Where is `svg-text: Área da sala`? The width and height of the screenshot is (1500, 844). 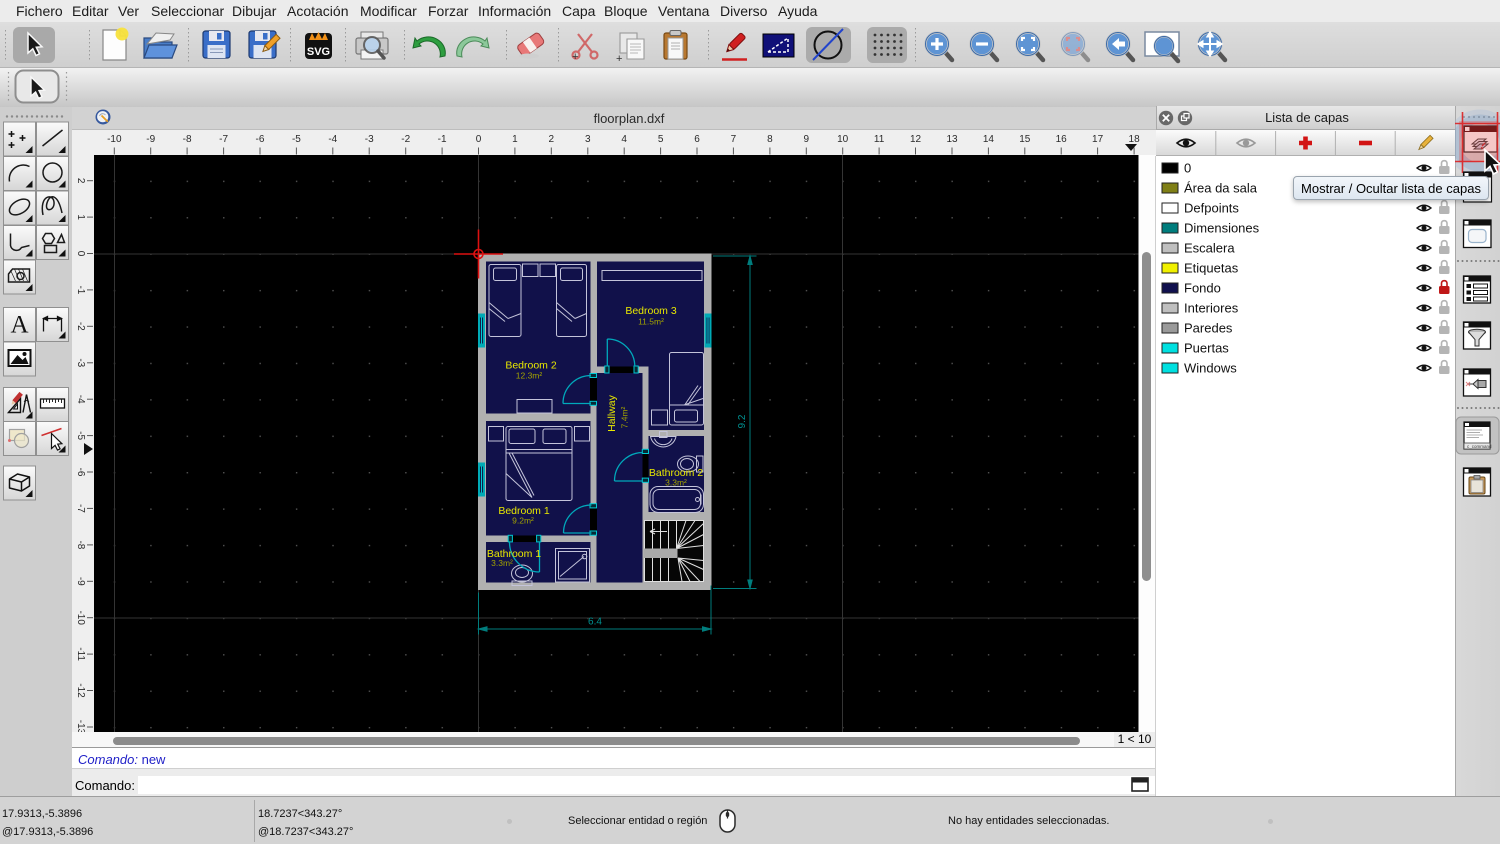 svg-text: Área da sala is located at coordinates (1221, 188).